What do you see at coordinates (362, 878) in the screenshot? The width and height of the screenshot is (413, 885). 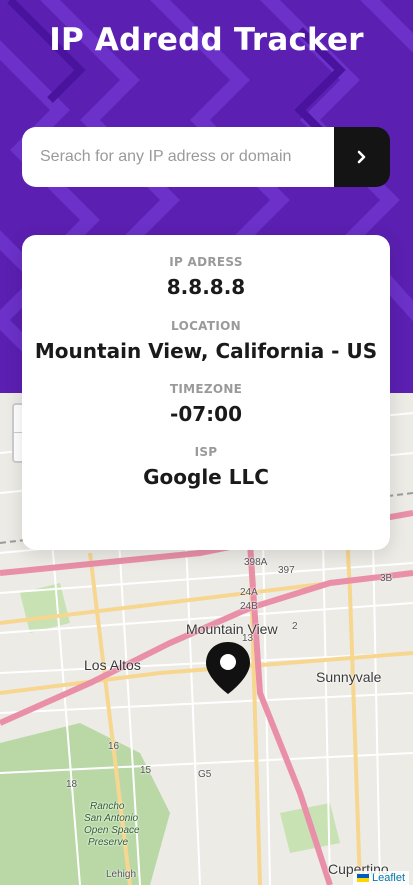 I see `ukraine-flag-icon` at bounding box center [362, 878].